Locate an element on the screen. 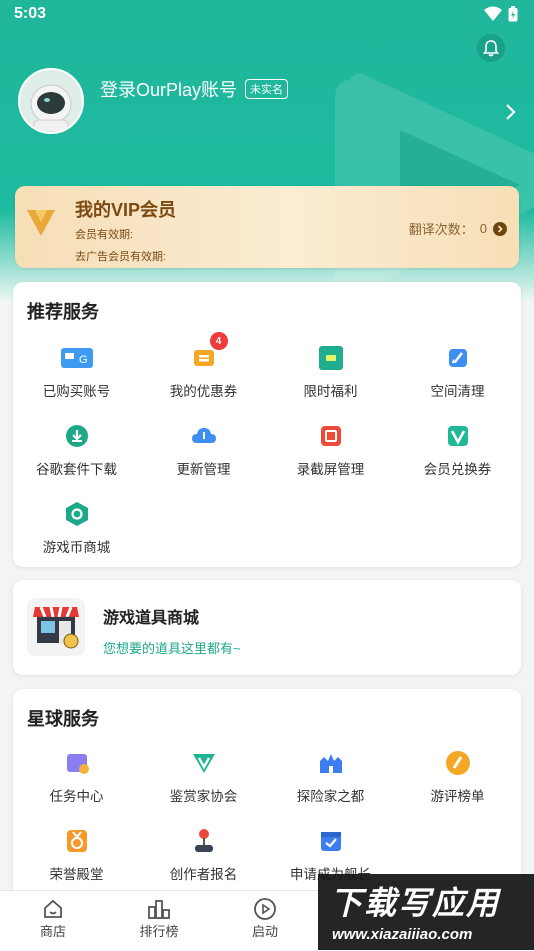  translate-count: 翻译次数： 0 is located at coordinates (458, 228).